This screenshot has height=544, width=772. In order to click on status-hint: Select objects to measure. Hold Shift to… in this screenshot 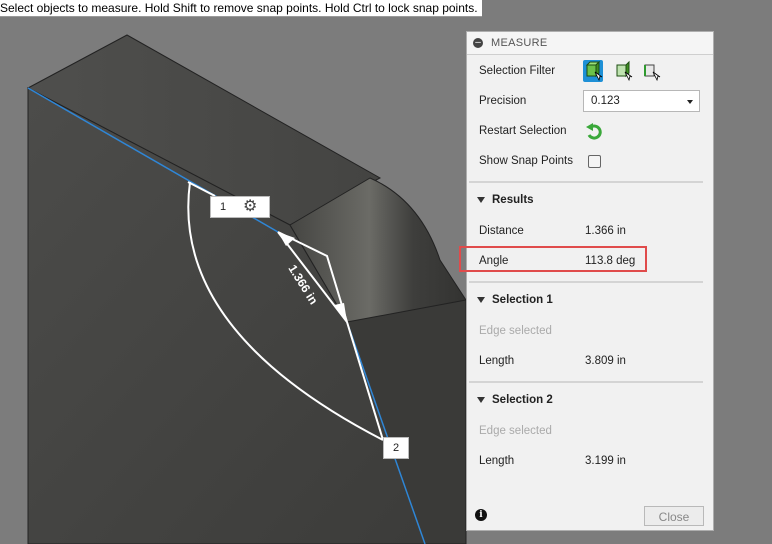, I will do `click(241, 8)`.